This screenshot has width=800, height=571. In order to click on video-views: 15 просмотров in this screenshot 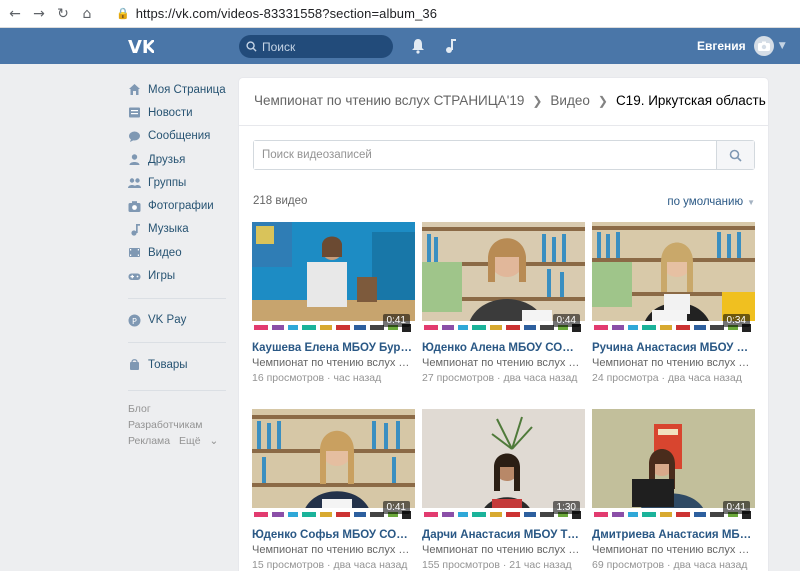, I will do `click(288, 565)`.